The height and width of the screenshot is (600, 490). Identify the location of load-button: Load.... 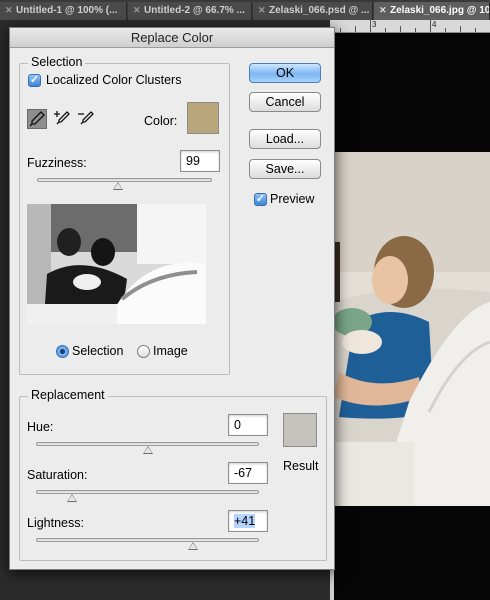
(285, 139).